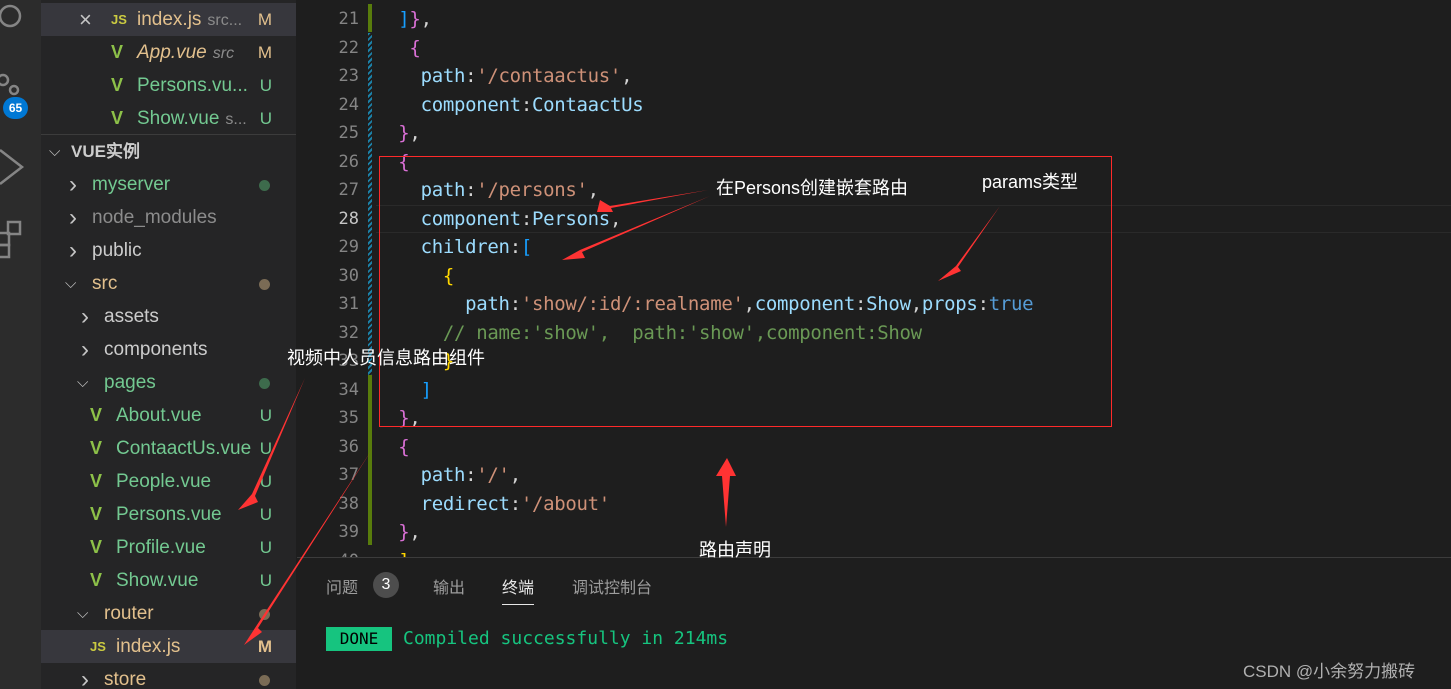 This screenshot has width=1451, height=689. Describe the element at coordinates (308, 546) in the screenshot. I see `arrow-to-index-js` at that location.